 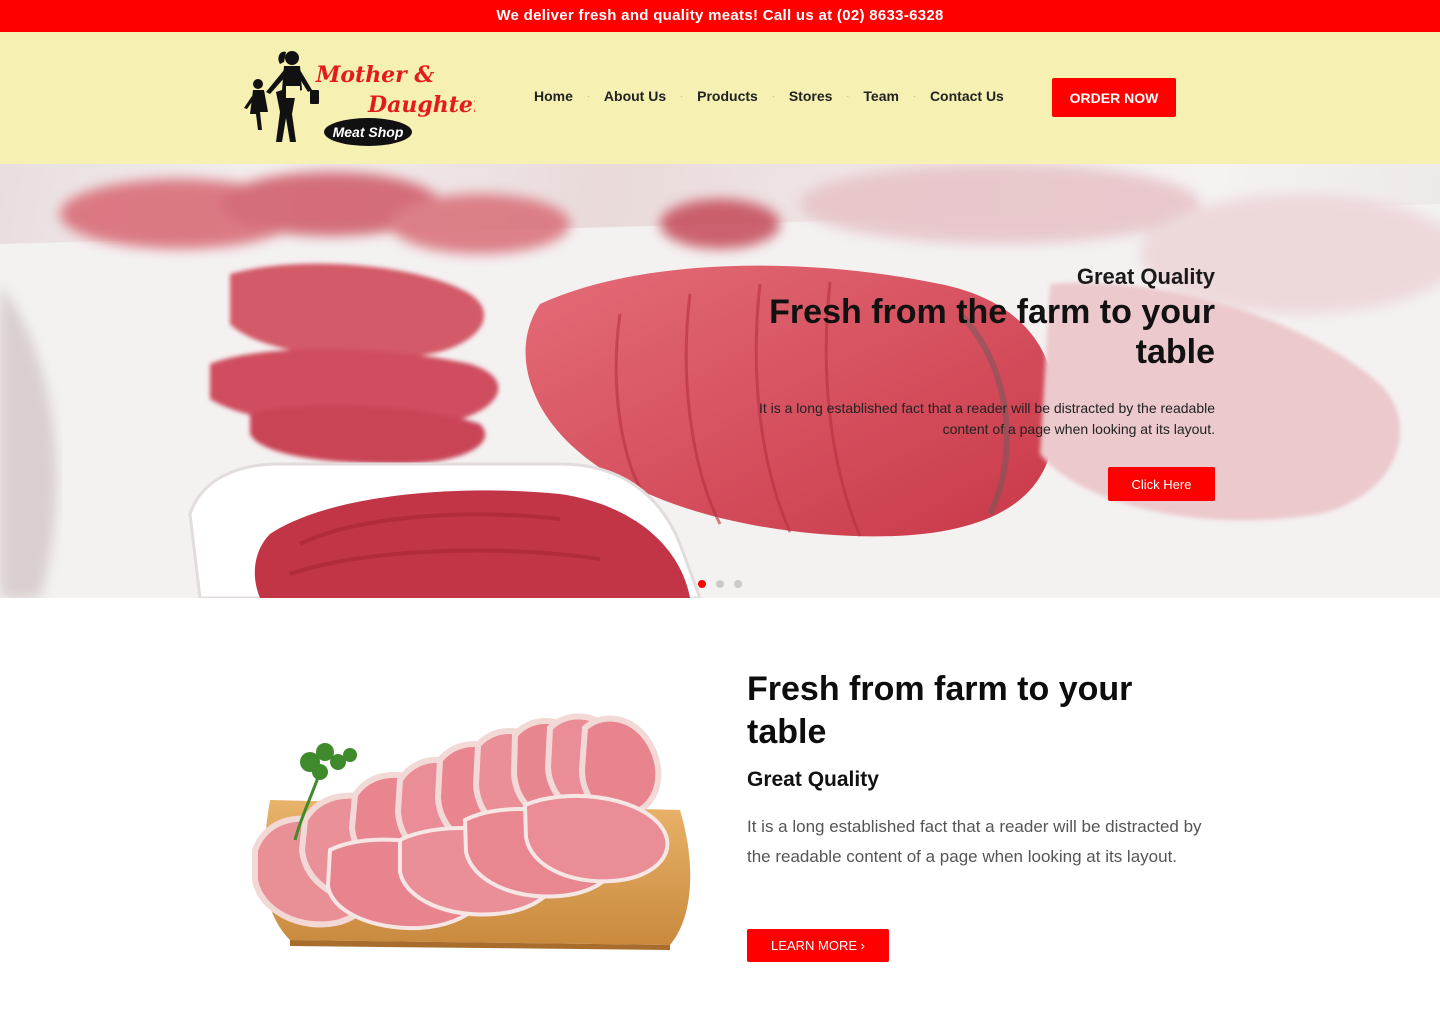 I want to click on nav-about-us: About Us, so click(x=635, y=96).